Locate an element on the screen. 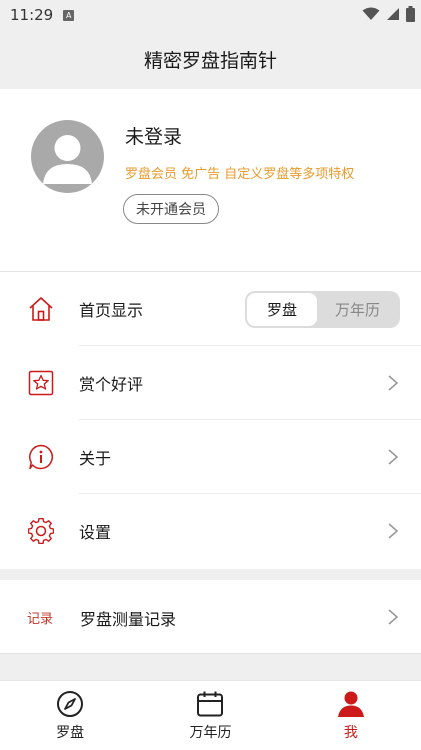 Image resolution: width=421 pixels, height=750 pixels. membership-benefits: 罗盘会员 免广告 自定义罗盘等多项特权 is located at coordinates (240, 174).